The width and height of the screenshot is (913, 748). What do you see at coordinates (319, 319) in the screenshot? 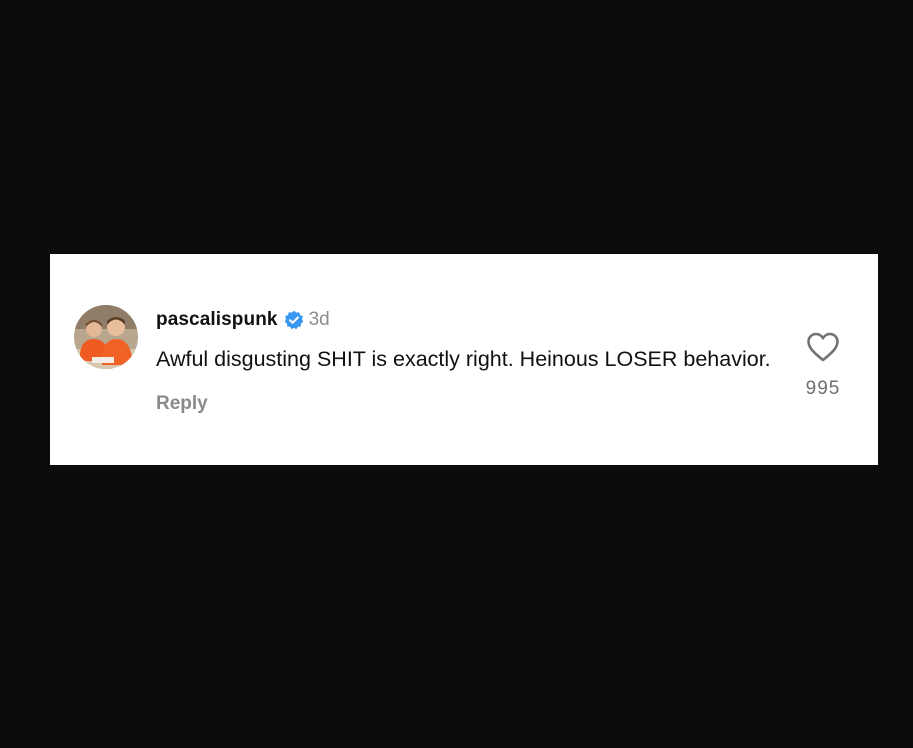
I see `timestamp: 3d` at bounding box center [319, 319].